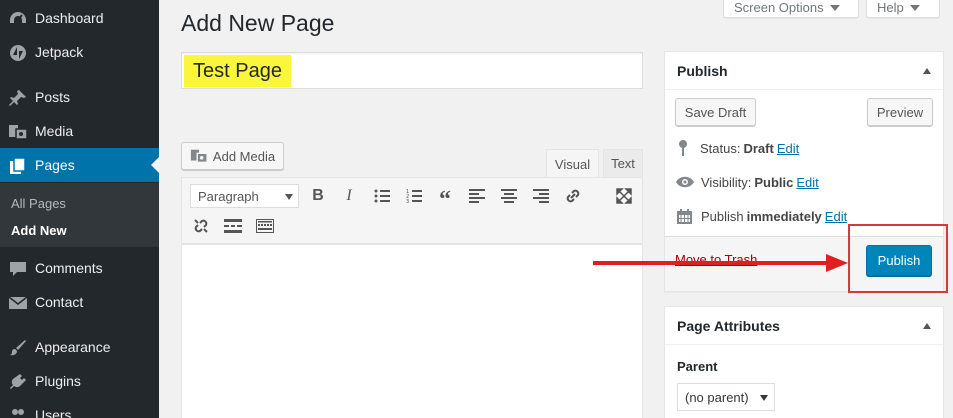 This screenshot has height=418, width=953. I want to click on numbered-list-icon: 123, so click(414, 196).